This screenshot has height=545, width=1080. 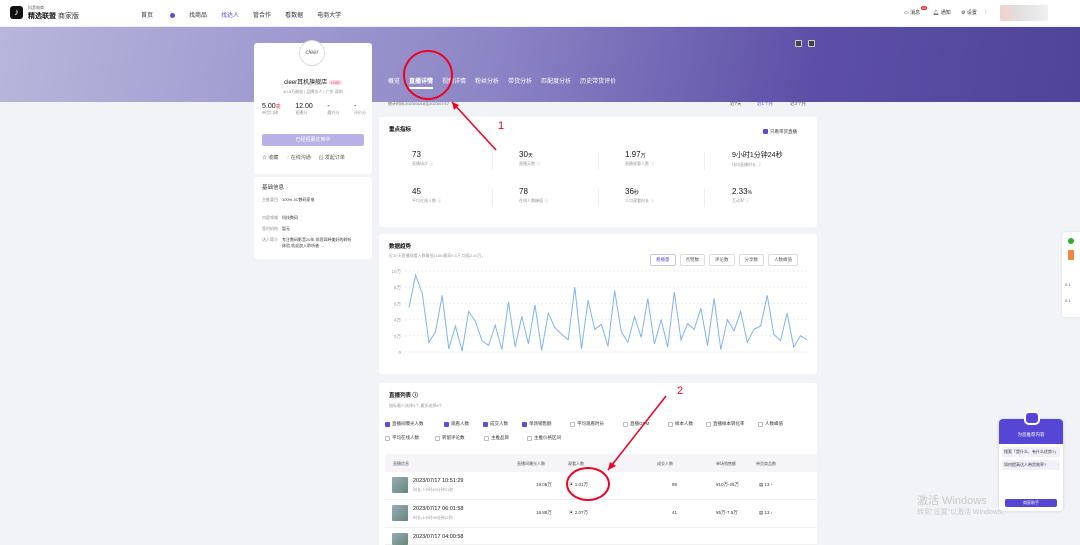 I want to click on bell-icon: 🔔︎, so click(x=936, y=12).